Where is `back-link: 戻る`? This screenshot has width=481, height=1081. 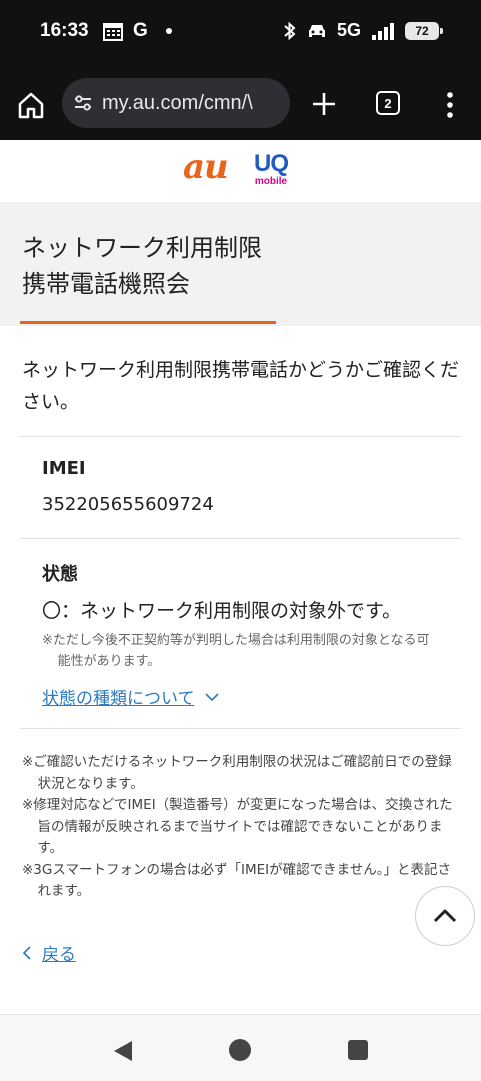 back-link: 戻る is located at coordinates (49, 952).